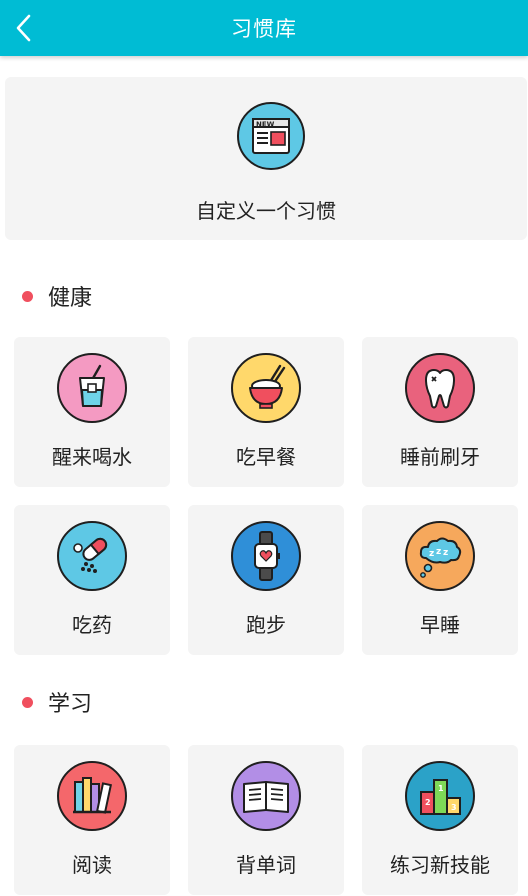  I want to click on habit-tile-reading: 阅读, so click(92, 820).